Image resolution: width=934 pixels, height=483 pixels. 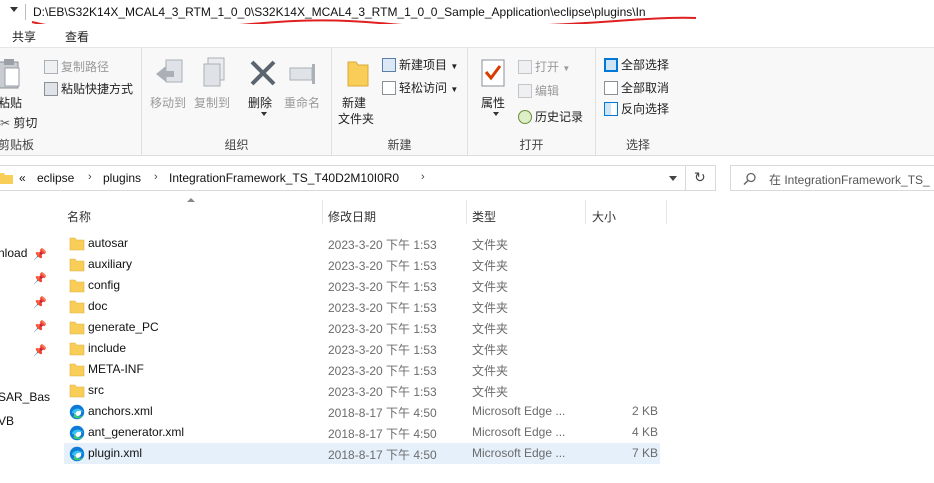 I want to click on file-row: auxiliary 2023-3-20 下午 1:53 文件夹, so click(x=362, y=264).